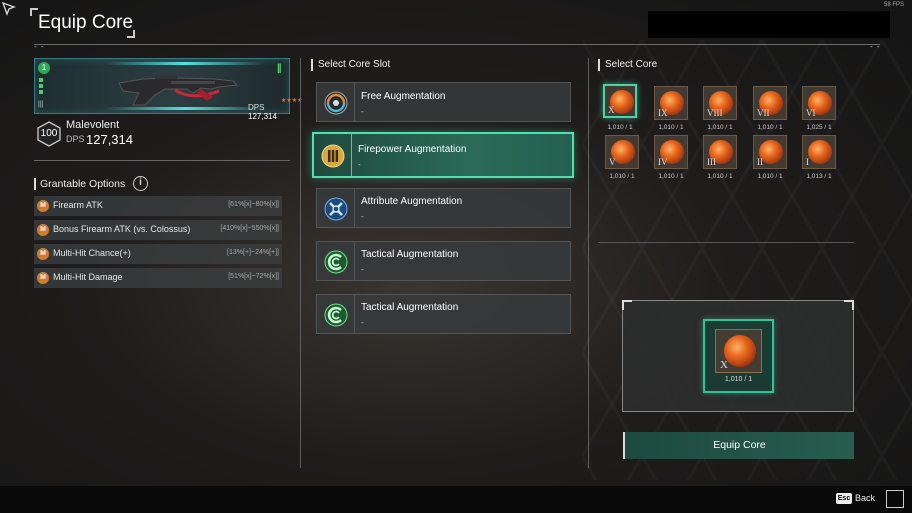 The width and height of the screenshot is (912, 513). What do you see at coordinates (720, 103) in the screenshot?
I see `core-tile-viii: VIII` at bounding box center [720, 103].